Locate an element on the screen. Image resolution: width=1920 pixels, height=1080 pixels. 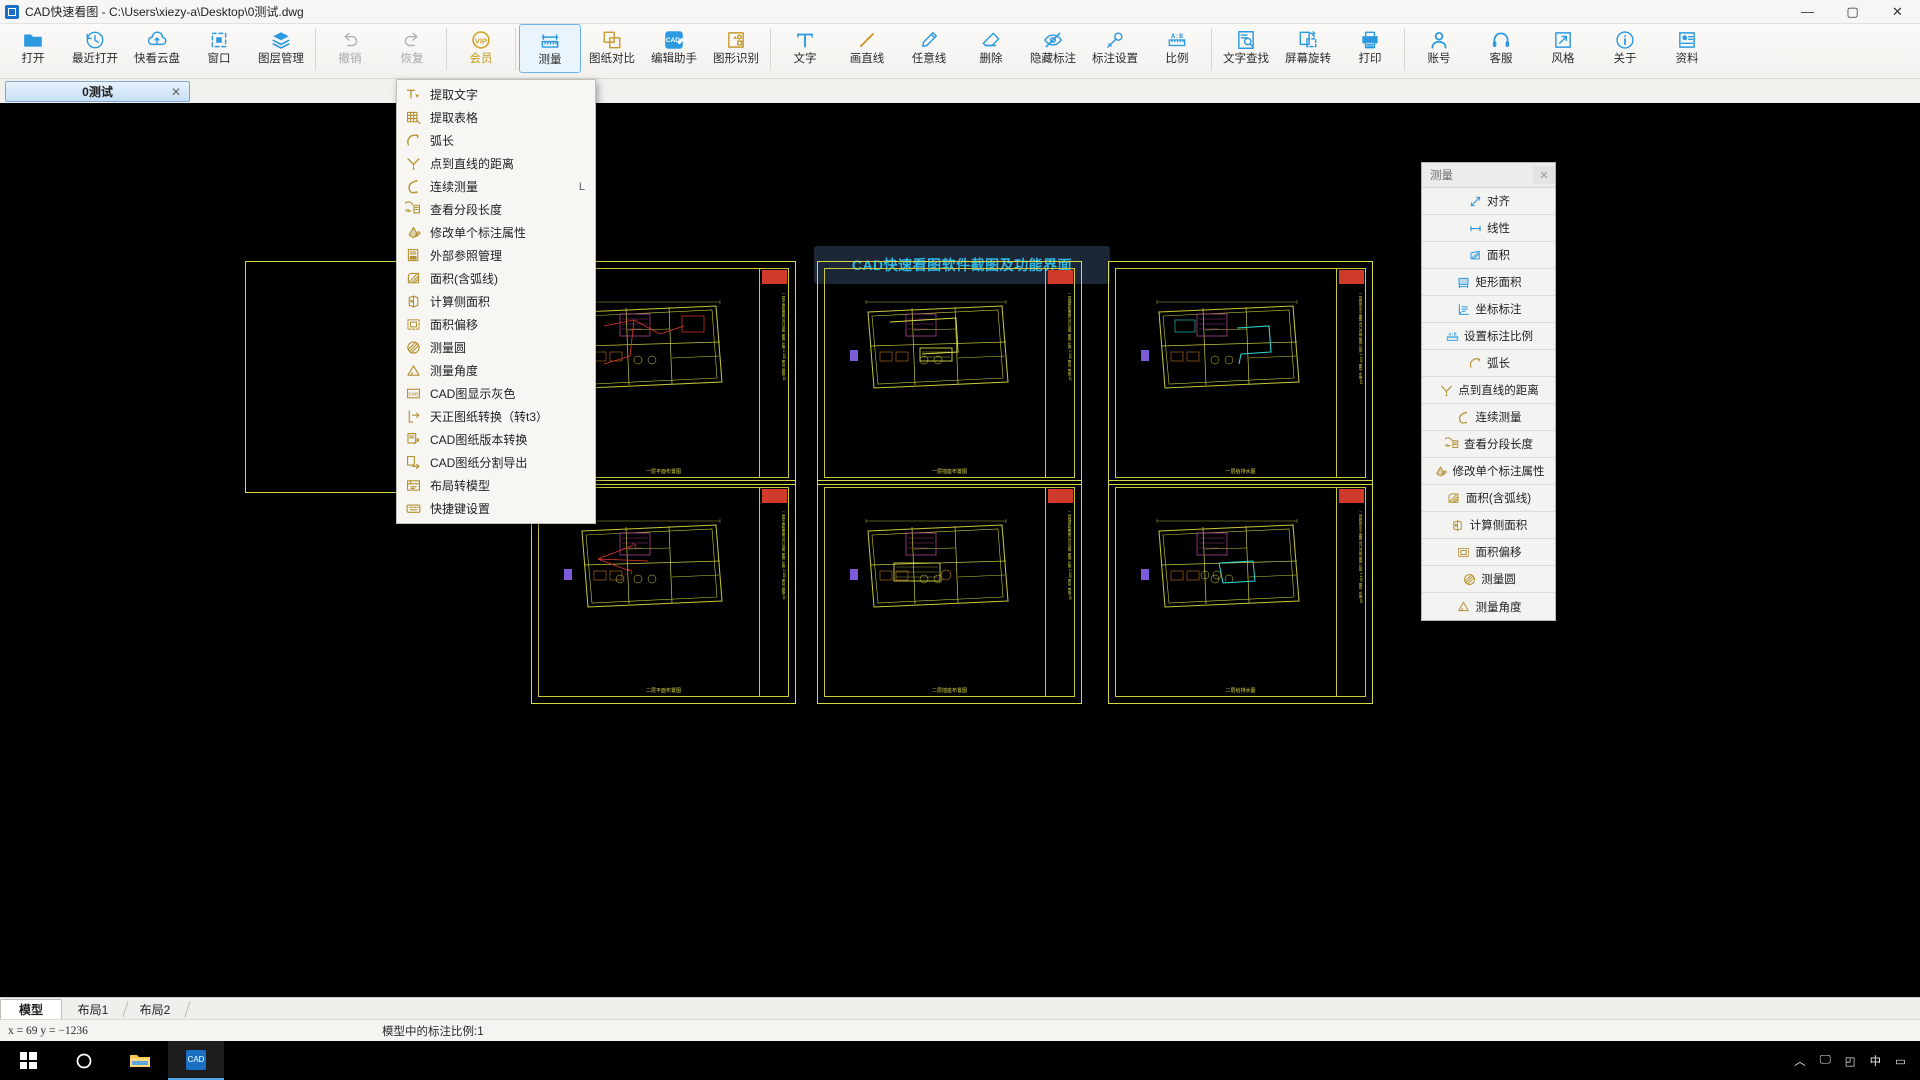
toolbar-button-画直线: 画直线 is located at coordinates (867, 50).